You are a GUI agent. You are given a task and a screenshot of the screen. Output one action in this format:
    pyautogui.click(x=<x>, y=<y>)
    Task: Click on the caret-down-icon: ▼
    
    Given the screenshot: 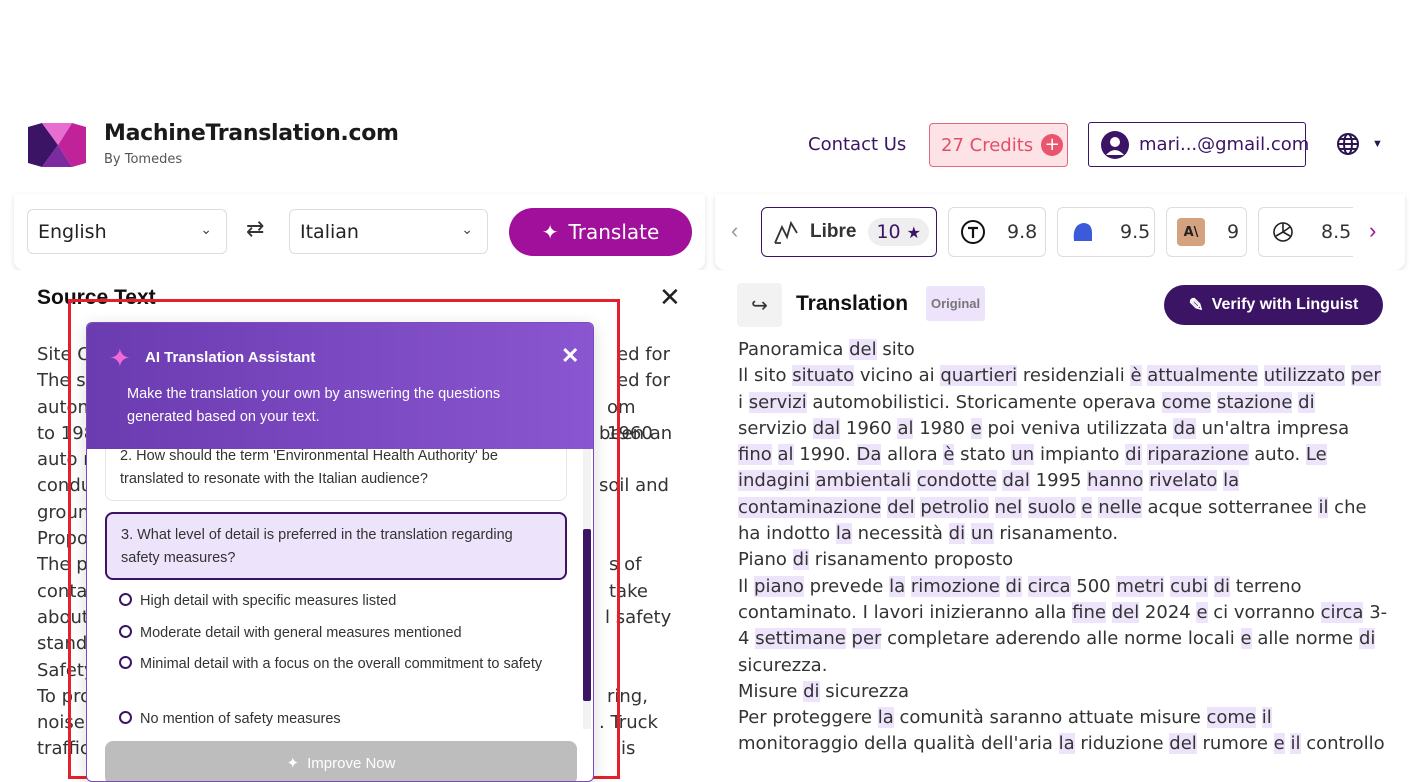 What is the action you would take?
    pyautogui.click(x=1377, y=144)
    